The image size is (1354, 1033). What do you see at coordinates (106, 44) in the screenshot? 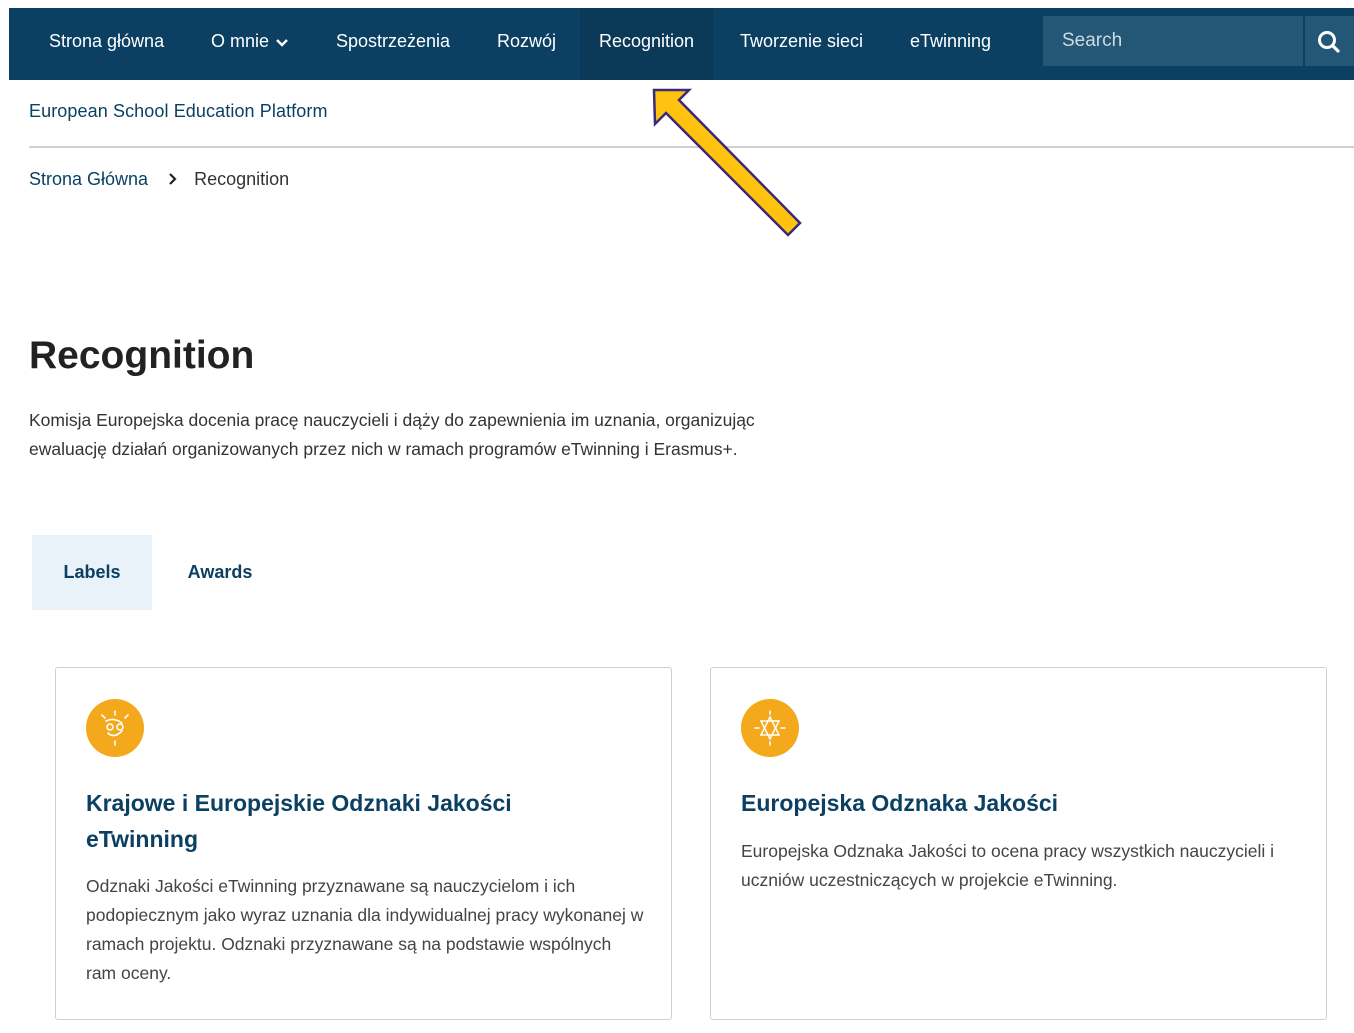
I see `nav-item-home: Strona główna` at bounding box center [106, 44].